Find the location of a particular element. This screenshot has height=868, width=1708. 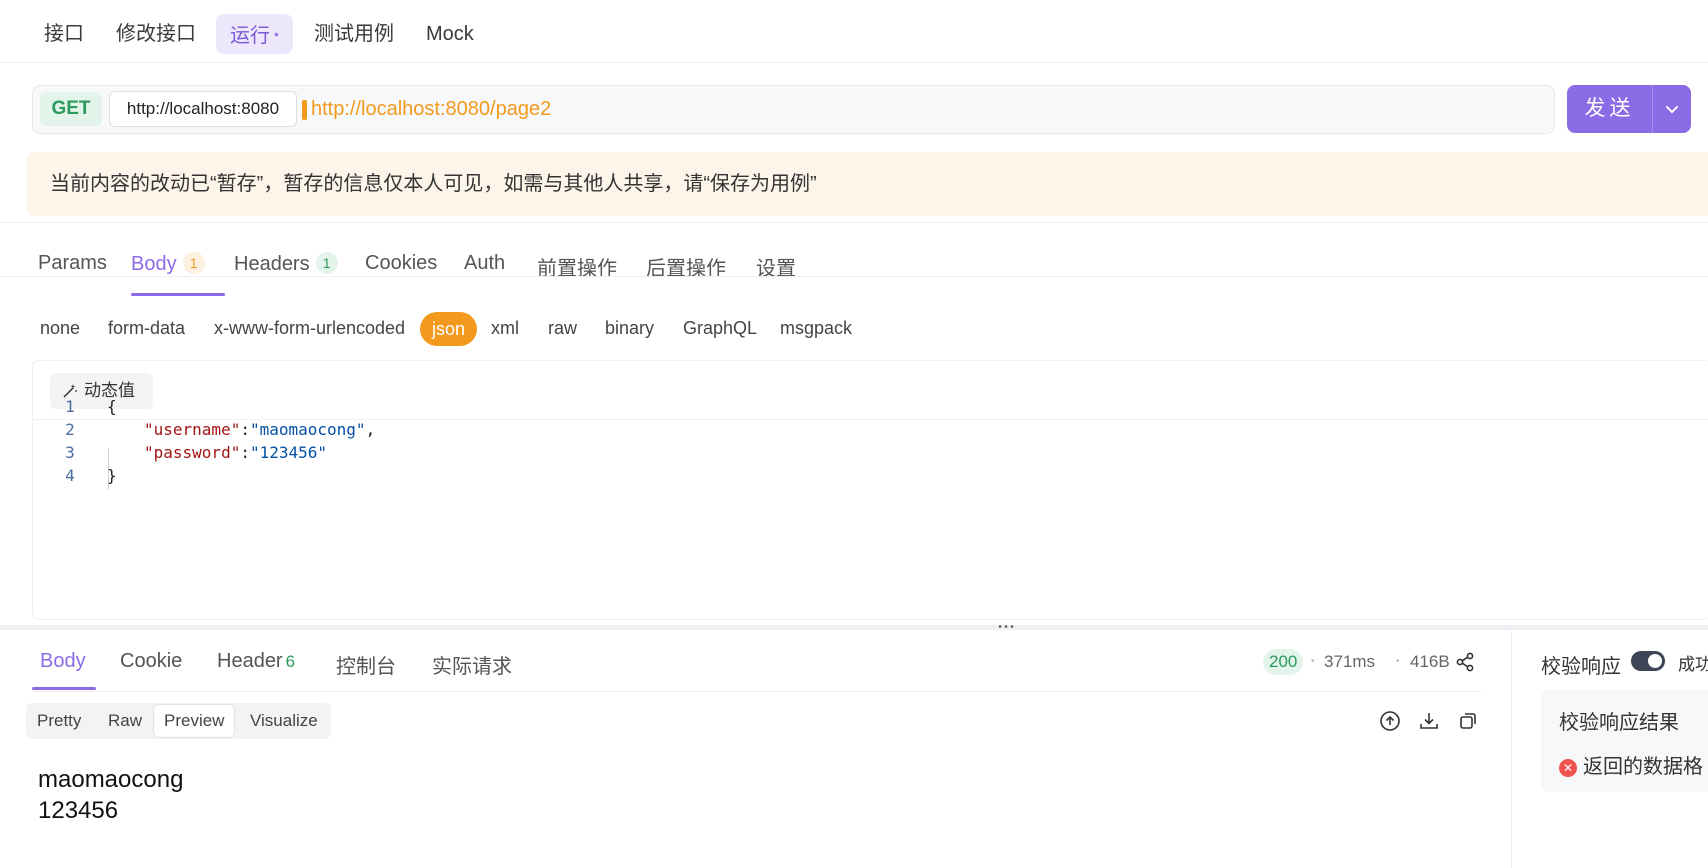

response-tab-header: Header 6 is located at coordinates (256, 661).